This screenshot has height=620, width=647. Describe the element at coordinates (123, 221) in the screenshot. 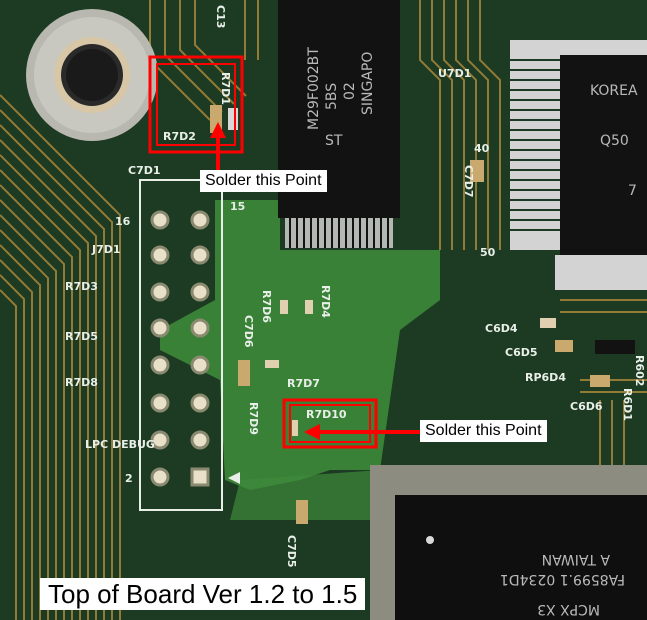

I see `label-pin16: 16` at that location.